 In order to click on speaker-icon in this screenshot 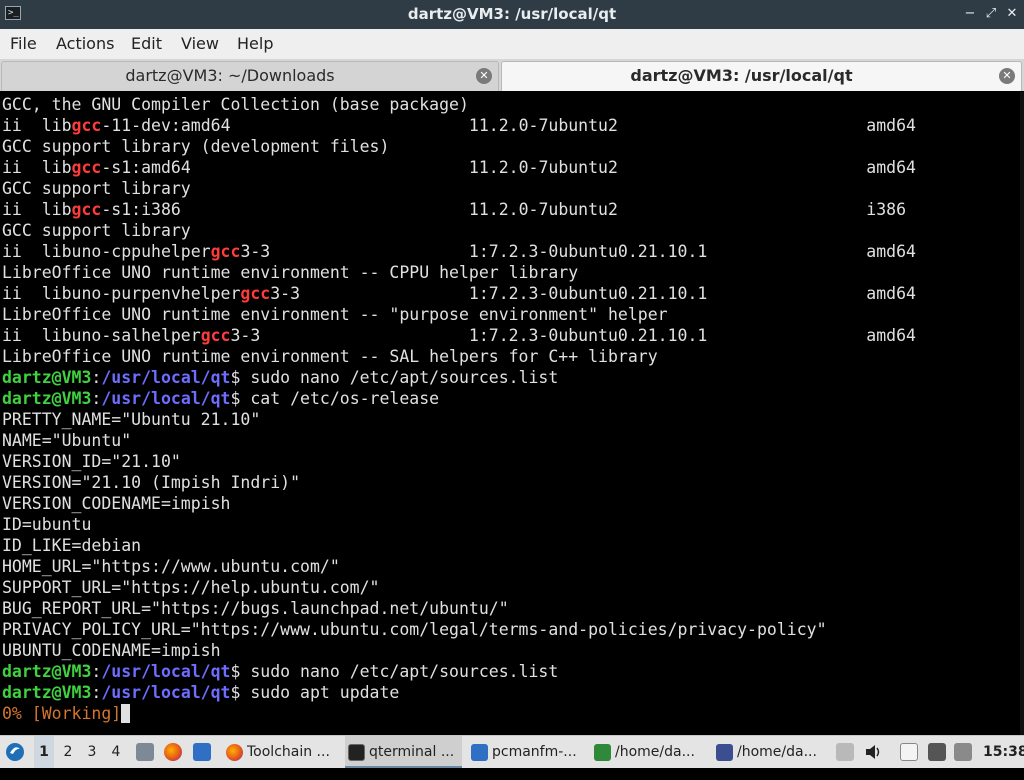, I will do `click(873, 752)`.